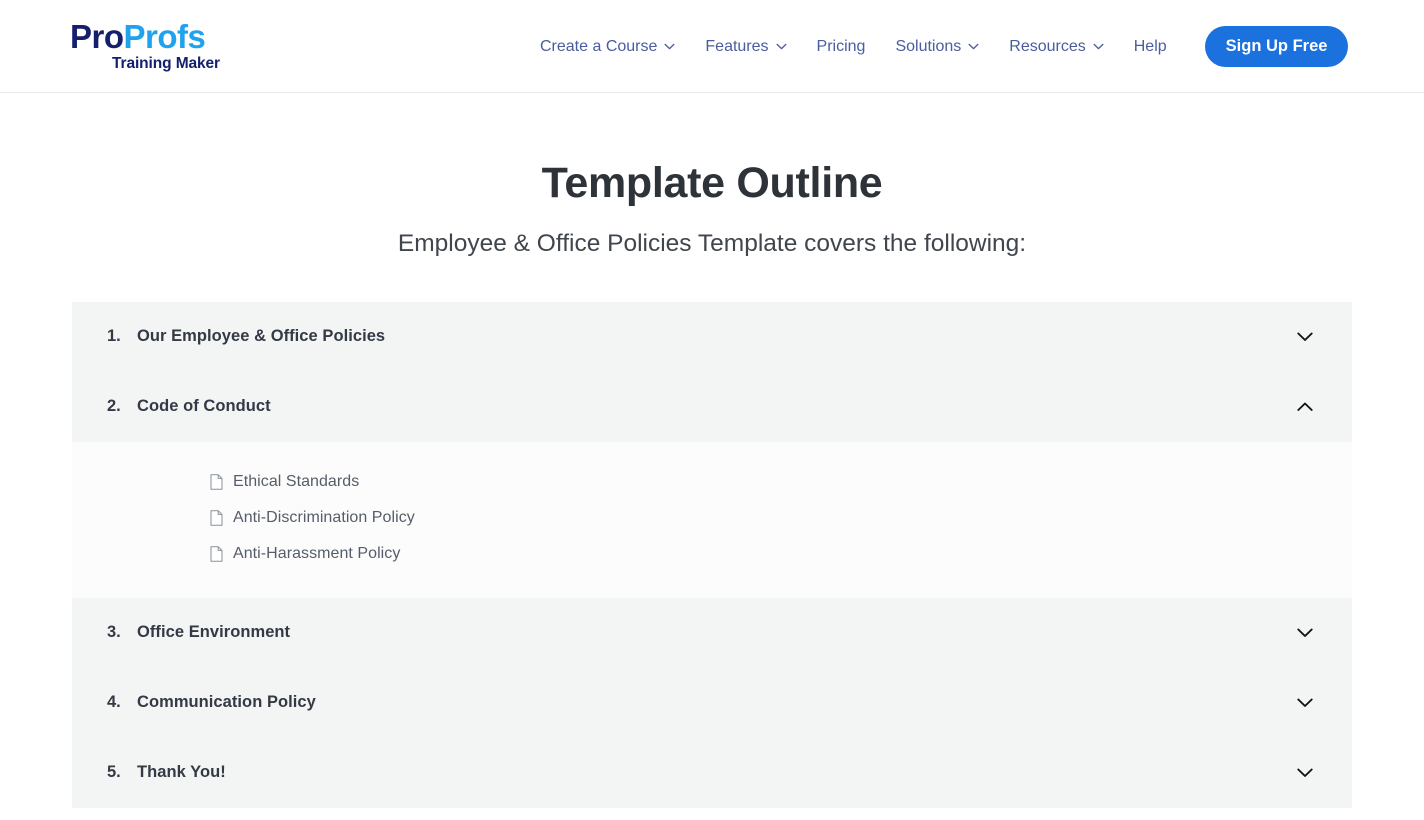 This screenshot has width=1424, height=820. Describe the element at coordinates (737, 46) in the screenshot. I see `nav-label: Features` at that location.